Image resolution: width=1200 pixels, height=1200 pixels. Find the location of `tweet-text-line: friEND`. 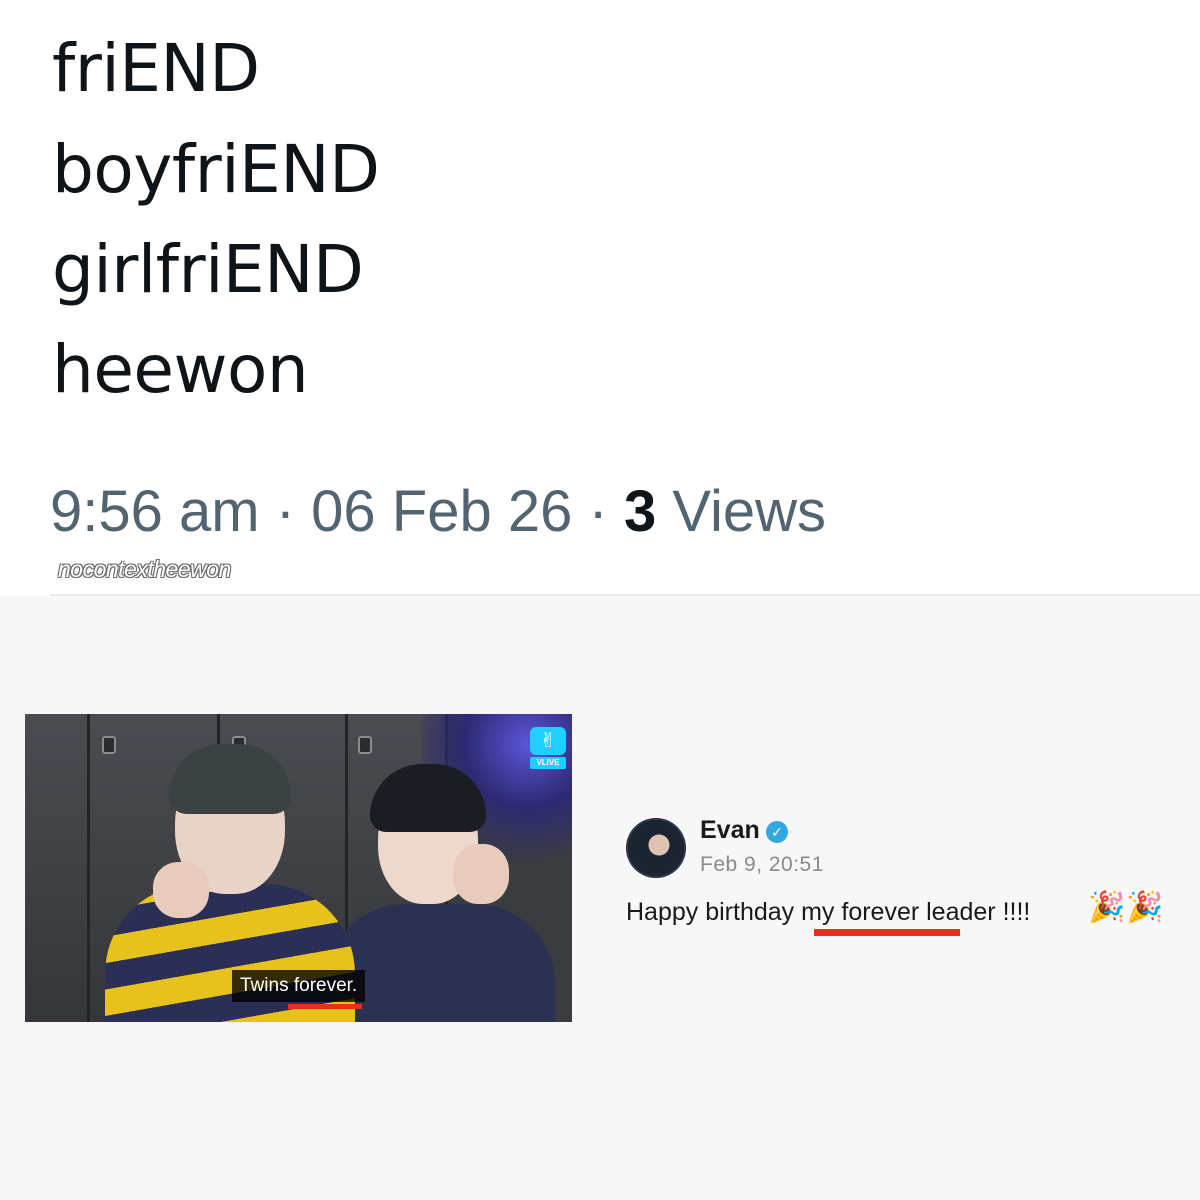

tweet-text-line: friEND is located at coordinates (156, 68).